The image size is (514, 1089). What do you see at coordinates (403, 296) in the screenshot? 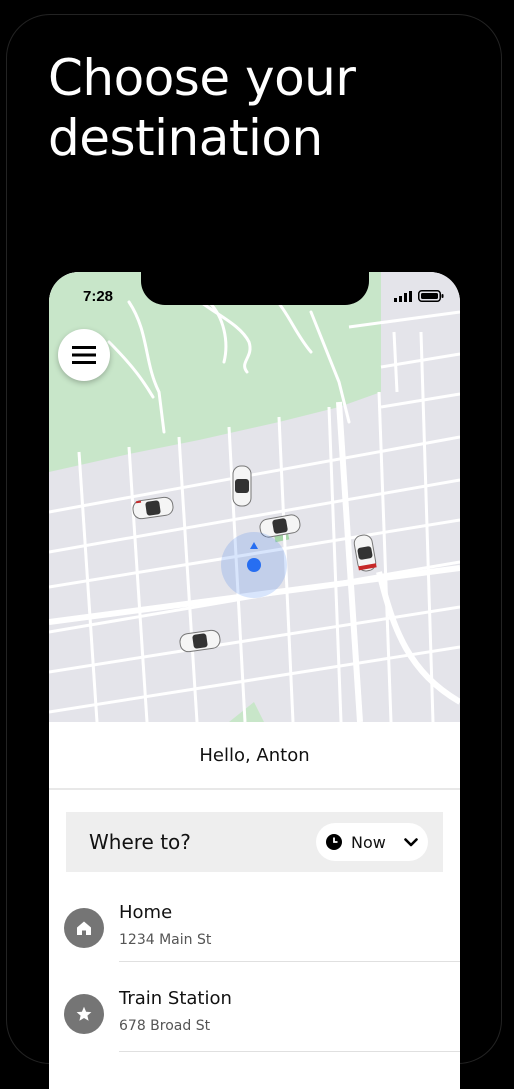
I see `signal-icon` at bounding box center [403, 296].